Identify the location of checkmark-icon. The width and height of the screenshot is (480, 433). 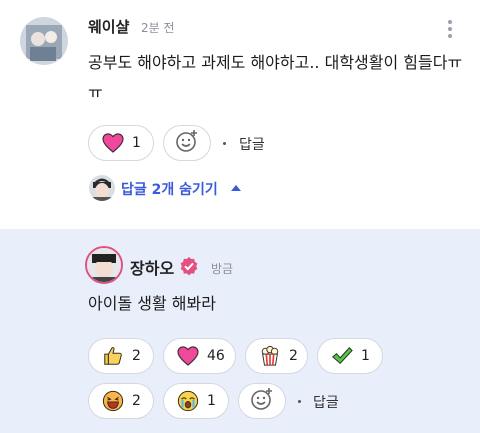
(342, 356).